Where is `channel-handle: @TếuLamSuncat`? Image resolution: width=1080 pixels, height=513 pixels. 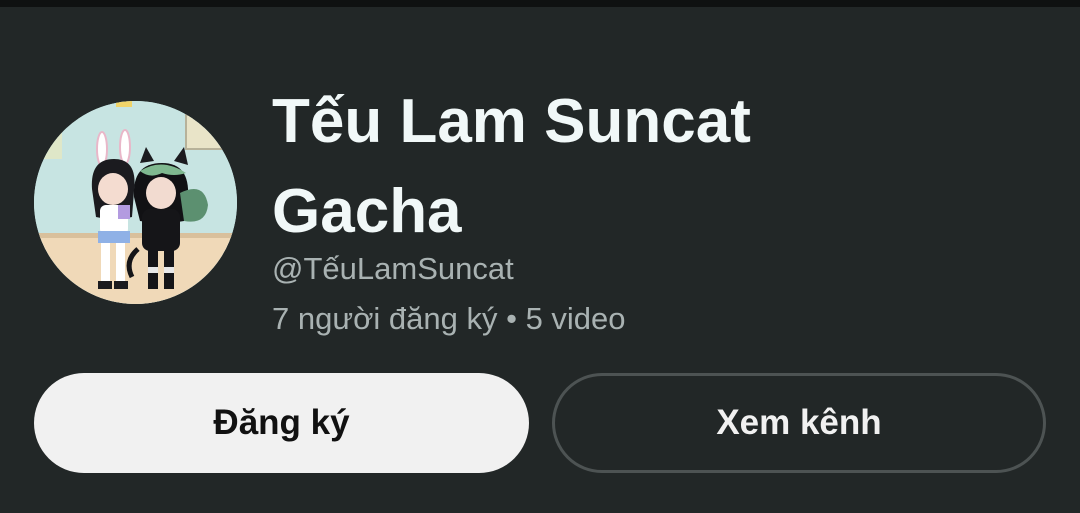 channel-handle: @TếuLamSuncat is located at coordinates (393, 268).